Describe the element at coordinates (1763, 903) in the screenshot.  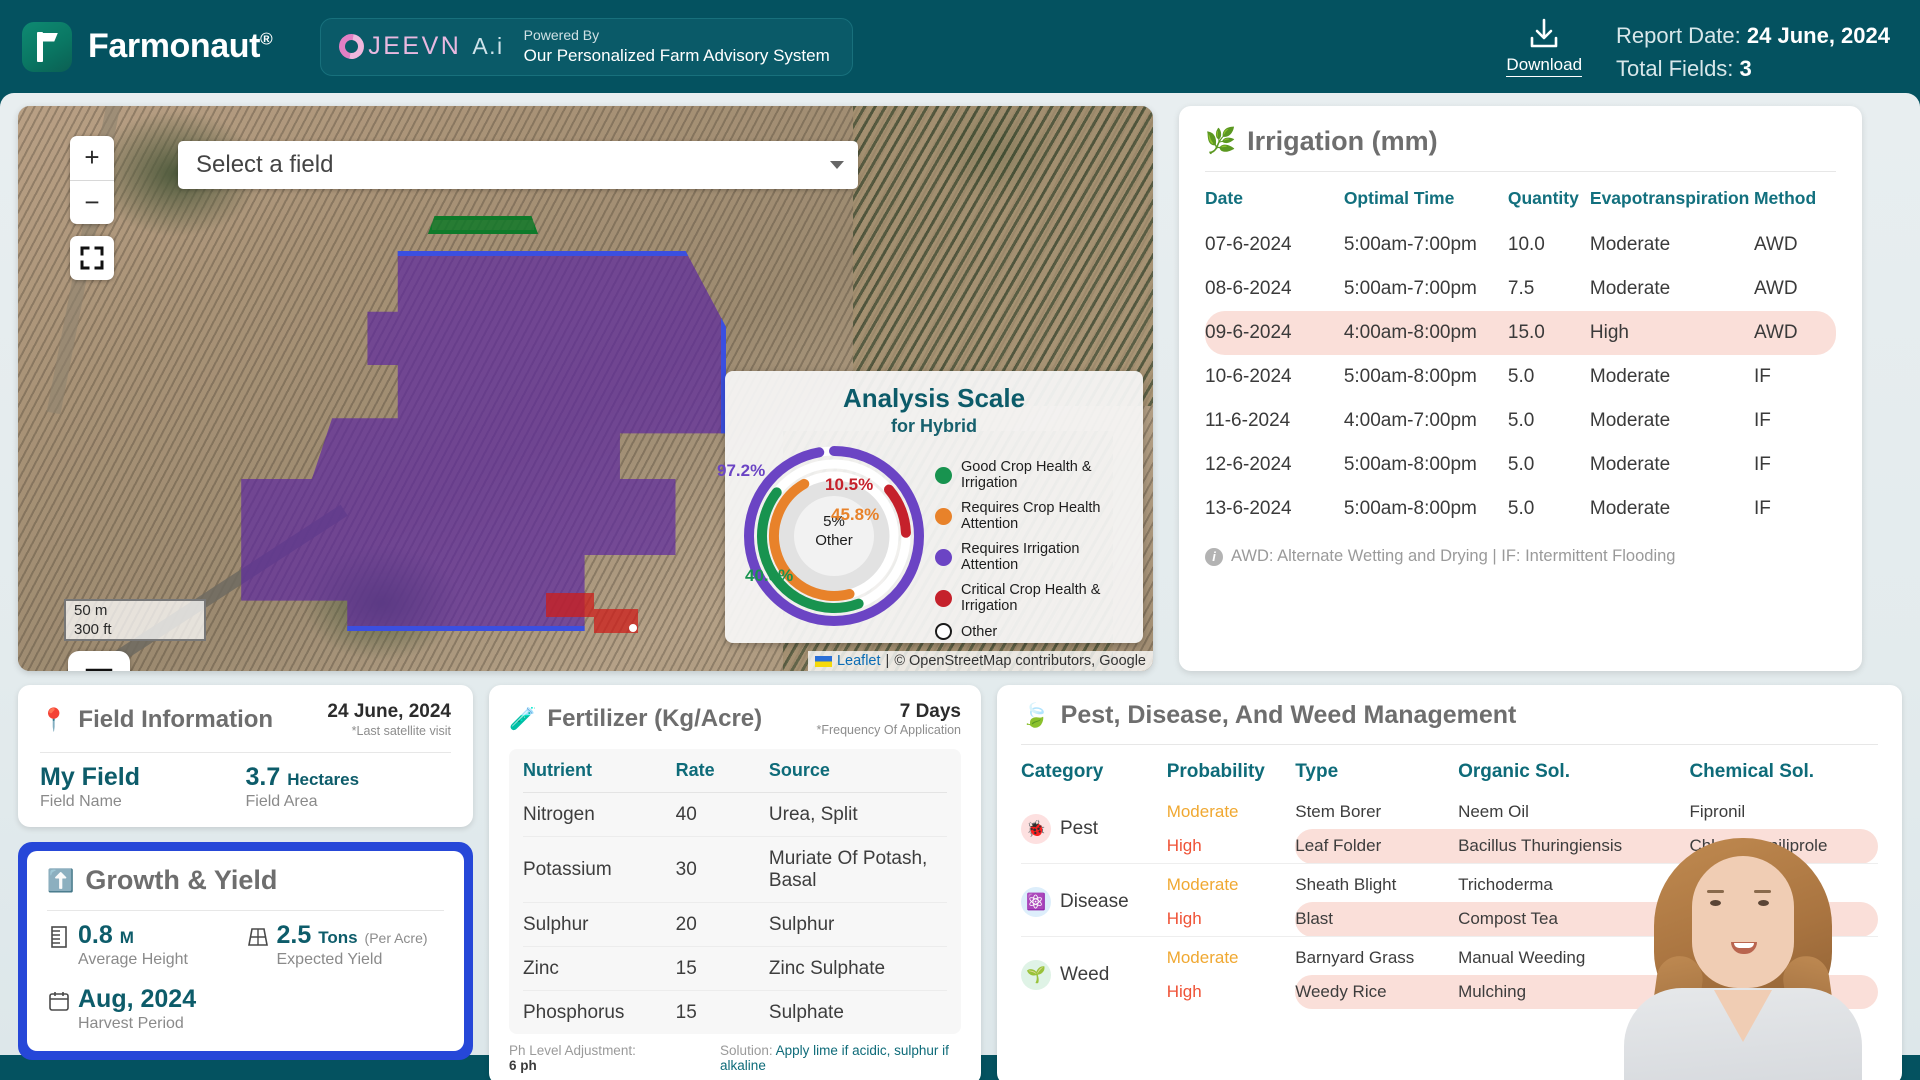
I see `presenter-eye-right` at that location.